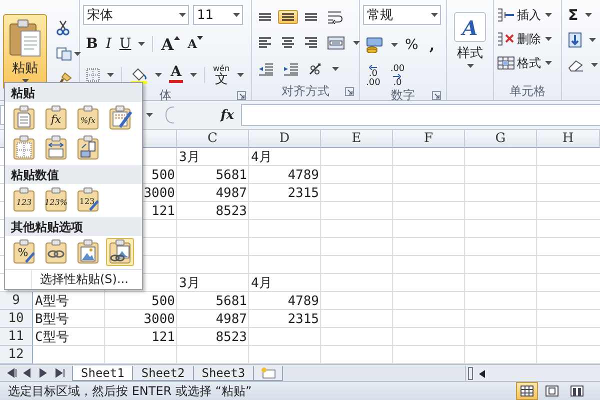  Describe the element at coordinates (311, 43) in the screenshot. I see `align-right-icon` at that location.